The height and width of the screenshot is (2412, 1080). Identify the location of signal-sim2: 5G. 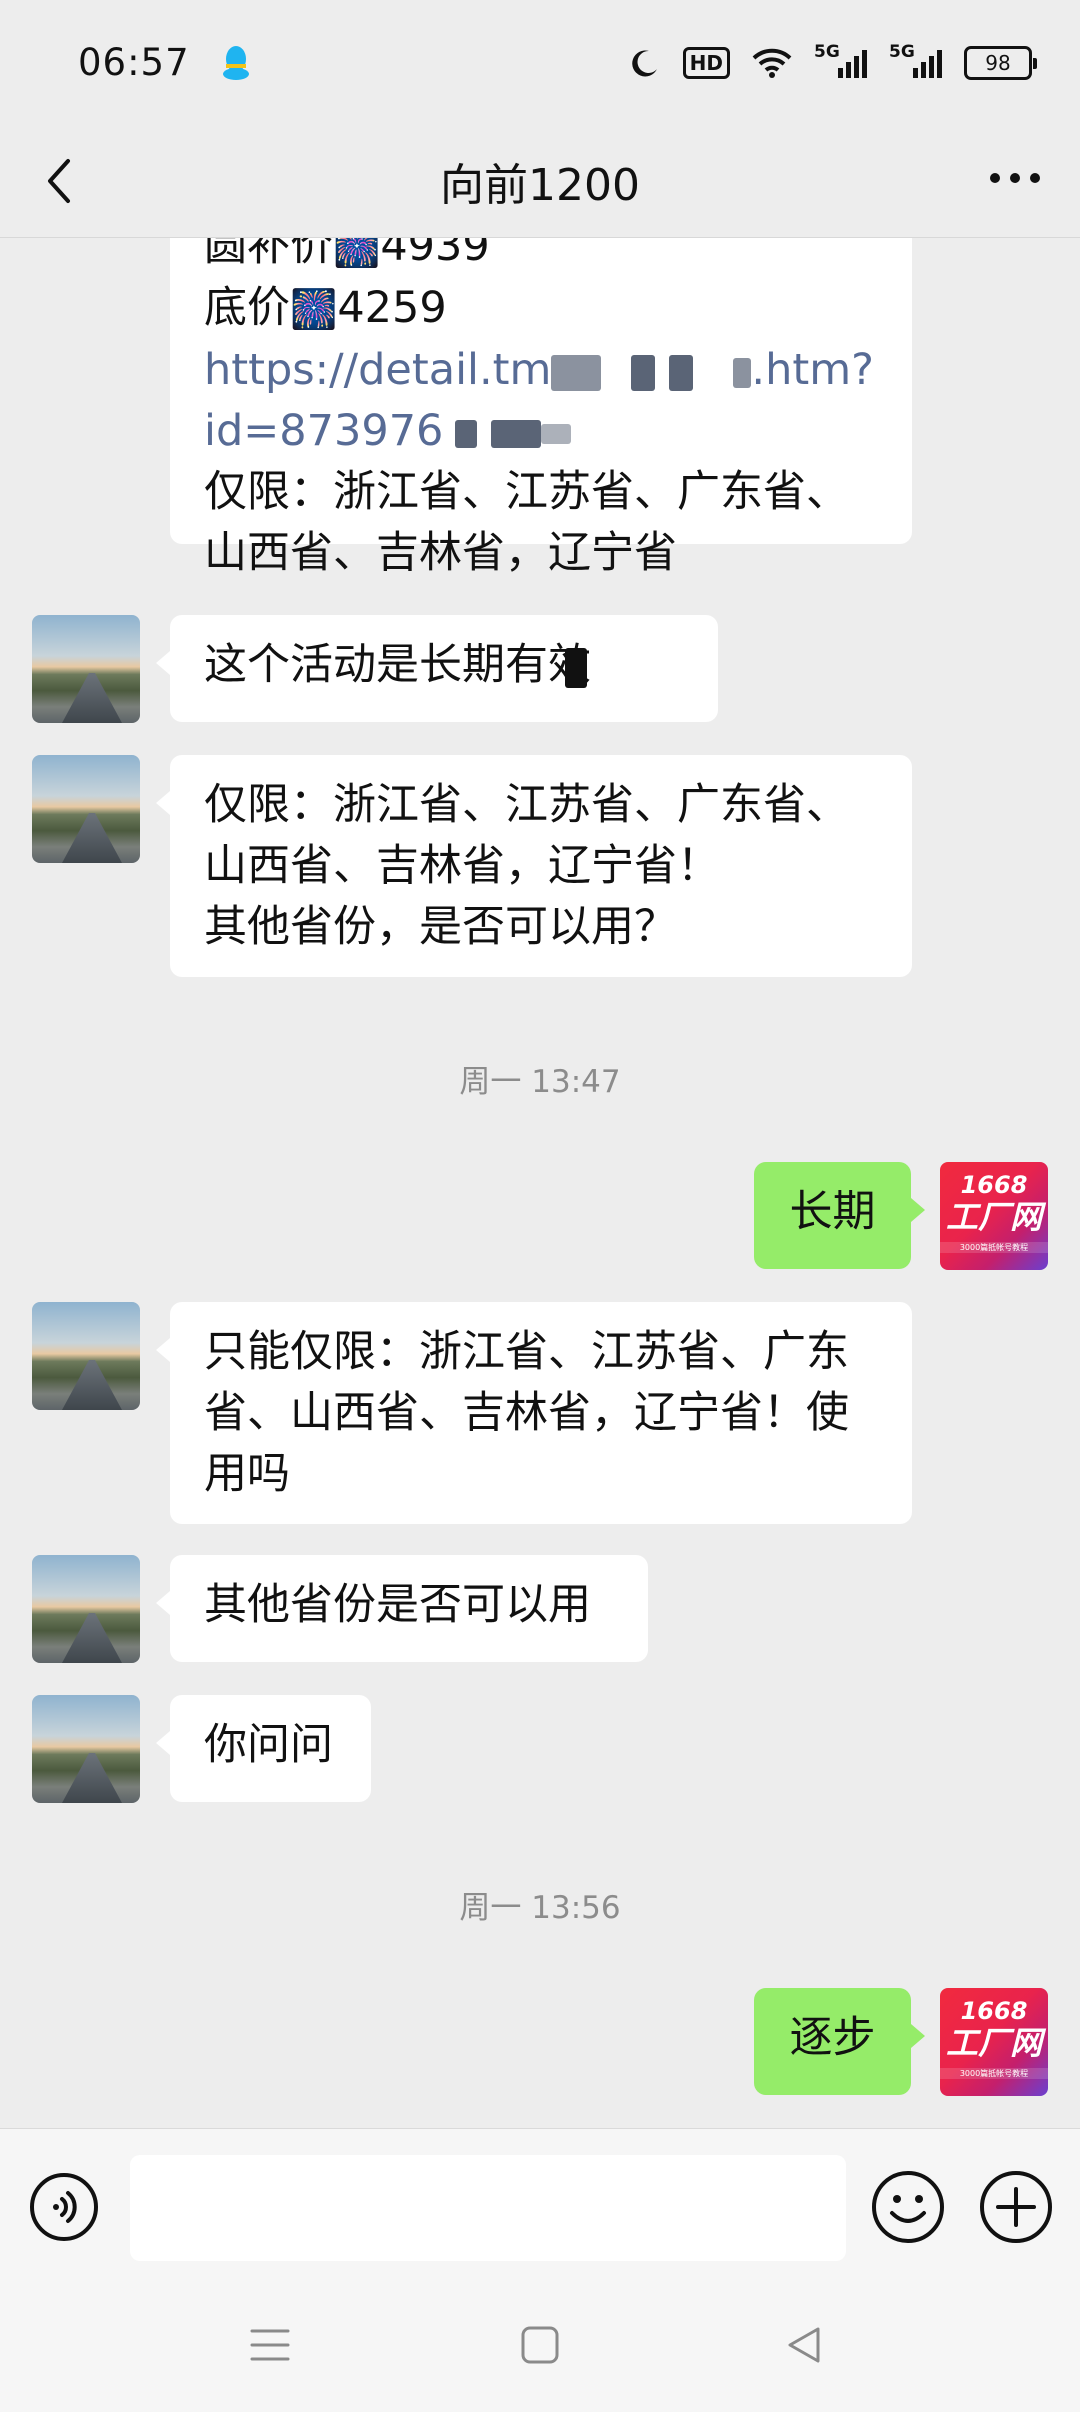
(915, 60).